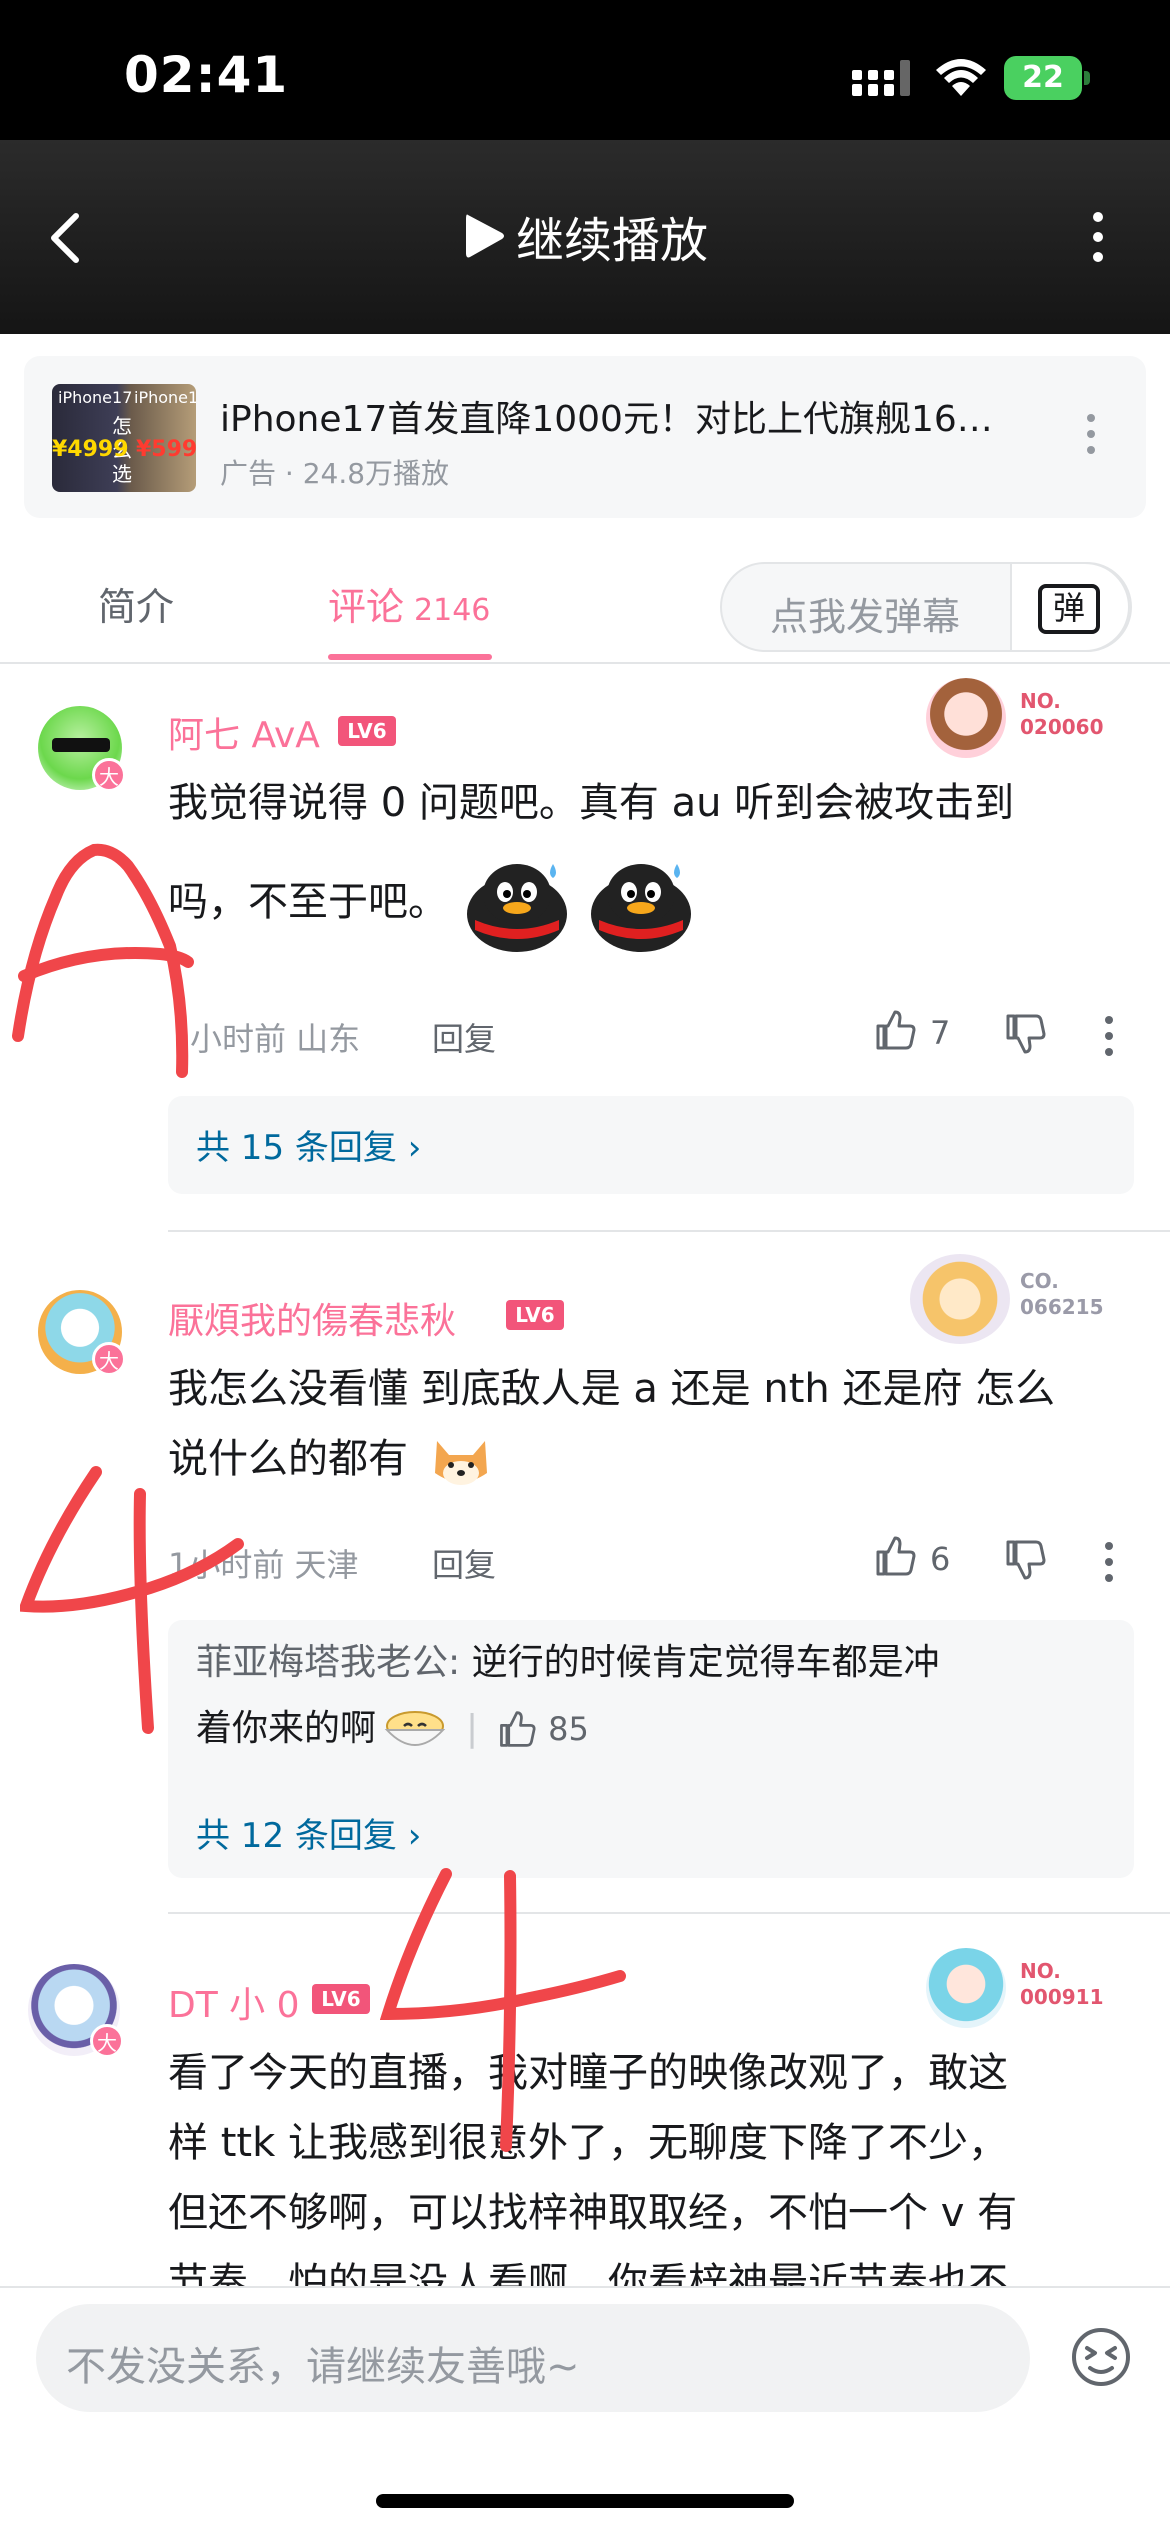  Describe the element at coordinates (244, 732) in the screenshot. I see `comment-username: 阿七 AvA` at that location.